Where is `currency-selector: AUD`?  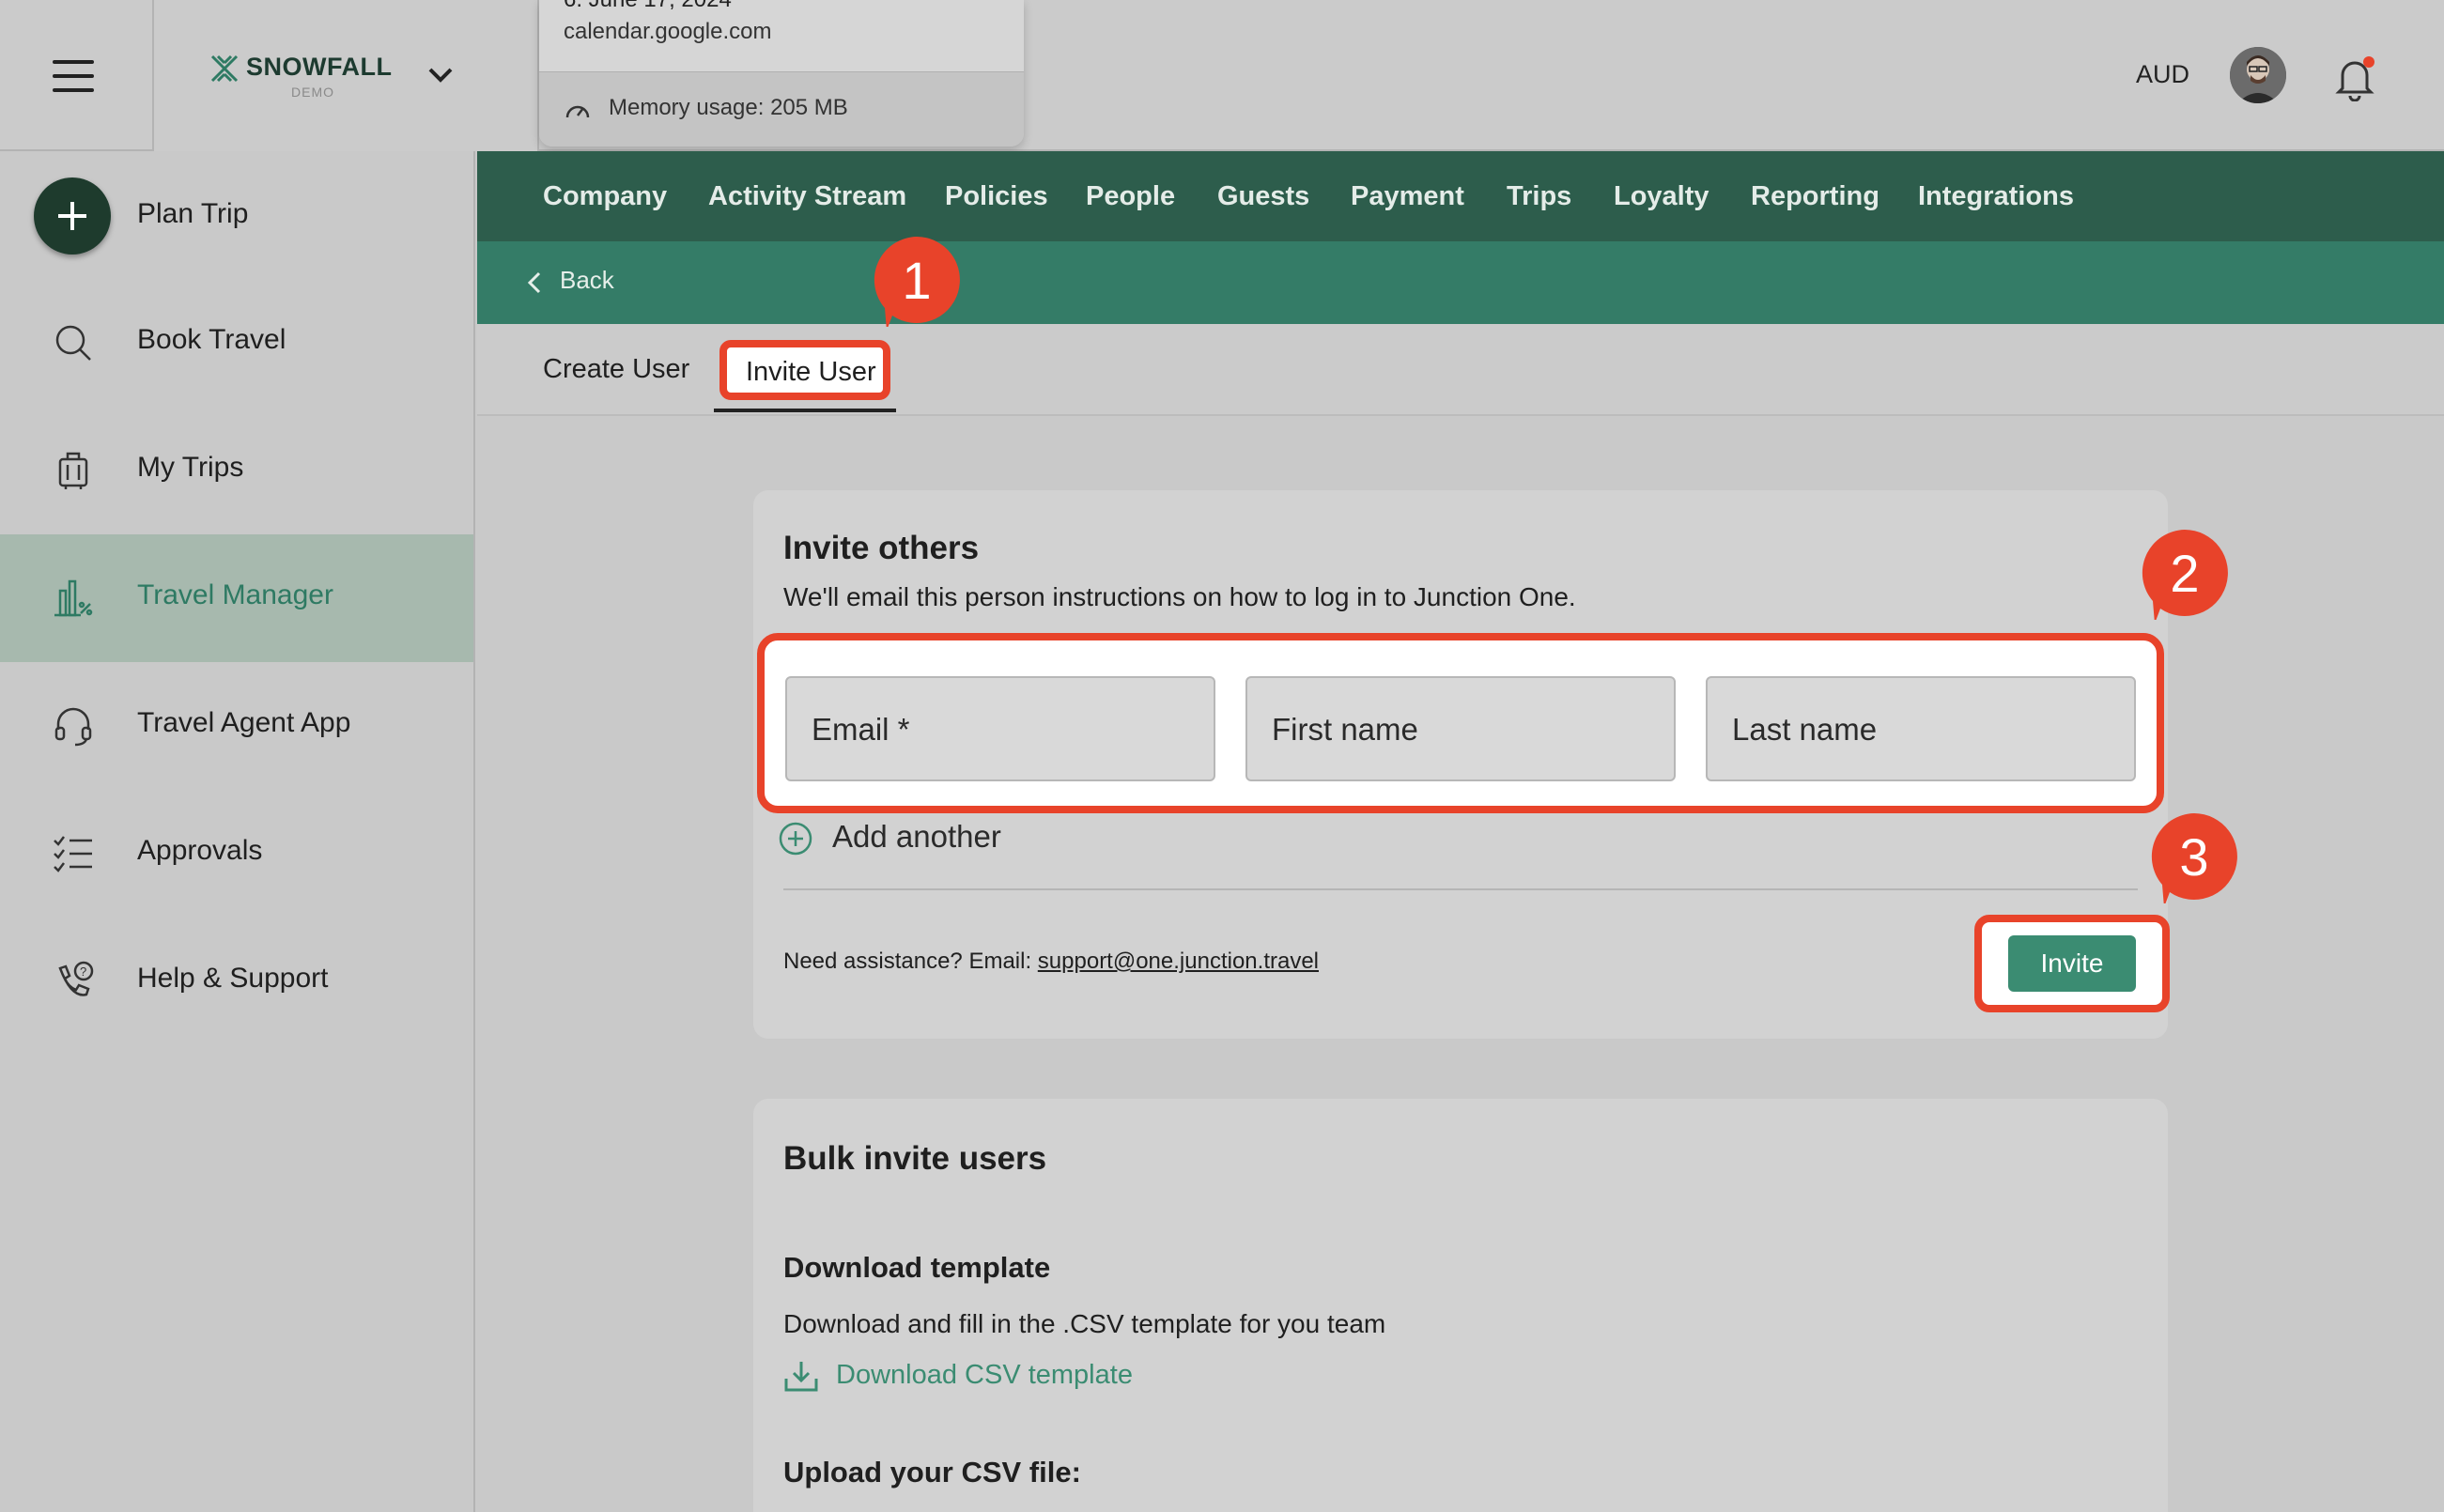
currency-selector: AUD is located at coordinates (2162, 74).